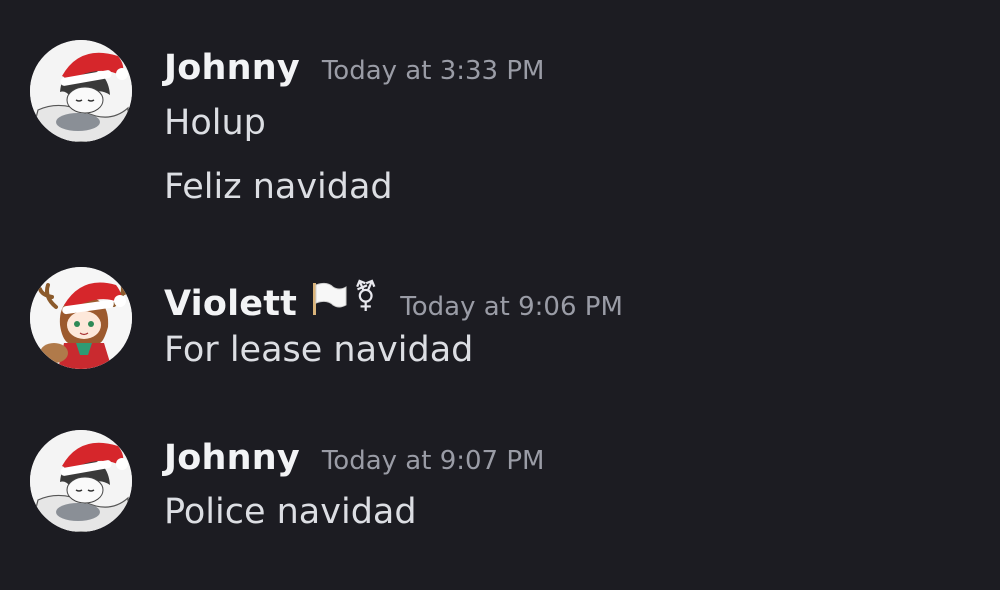 The width and height of the screenshot is (1000, 590). What do you see at coordinates (330, 298) in the screenshot?
I see `white-flag-icon` at bounding box center [330, 298].